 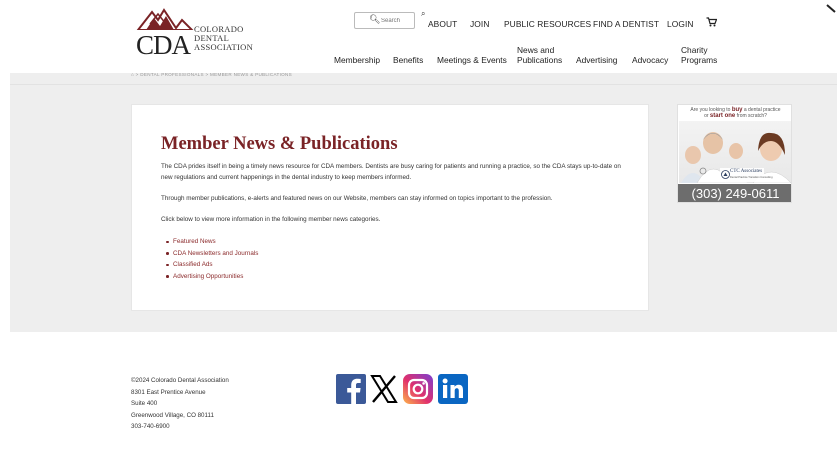 I want to click on nav-label: Meetings & Events, so click(x=472, y=60).